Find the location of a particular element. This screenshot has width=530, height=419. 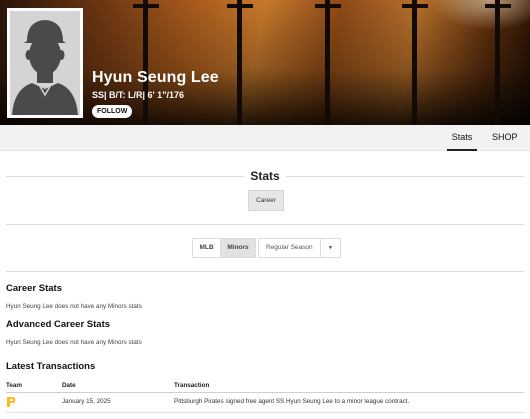

season-type-value: Regular Season is located at coordinates (289, 247).